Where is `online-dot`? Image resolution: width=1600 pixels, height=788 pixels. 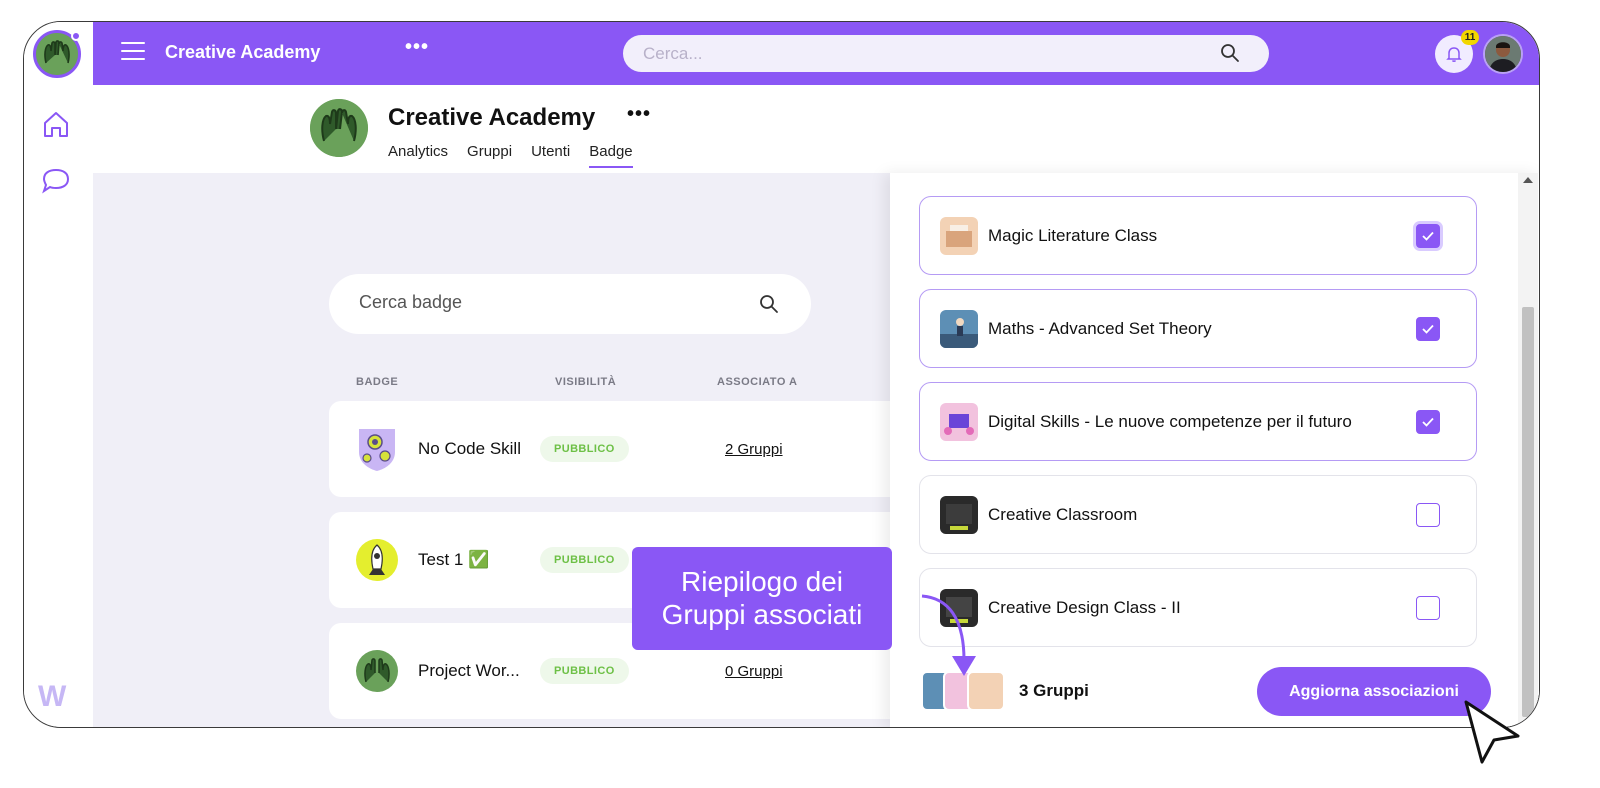
online-dot is located at coordinates (76, 36).